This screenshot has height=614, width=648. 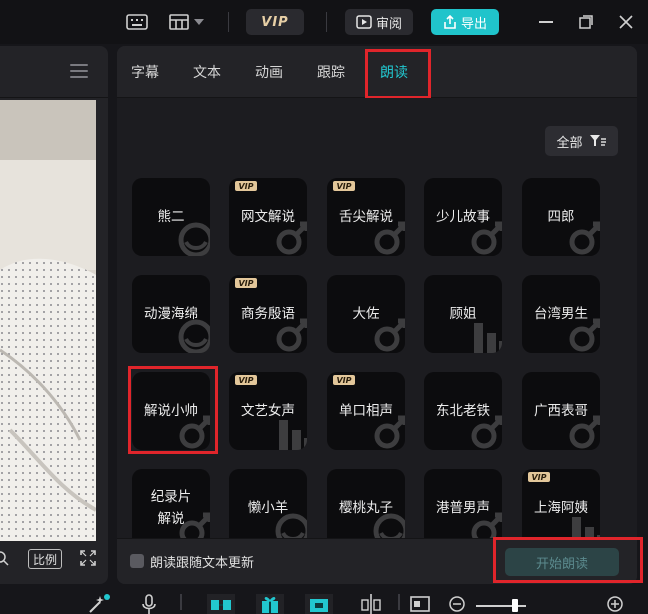 I want to click on voice-name: 商务殷语, so click(x=268, y=314).